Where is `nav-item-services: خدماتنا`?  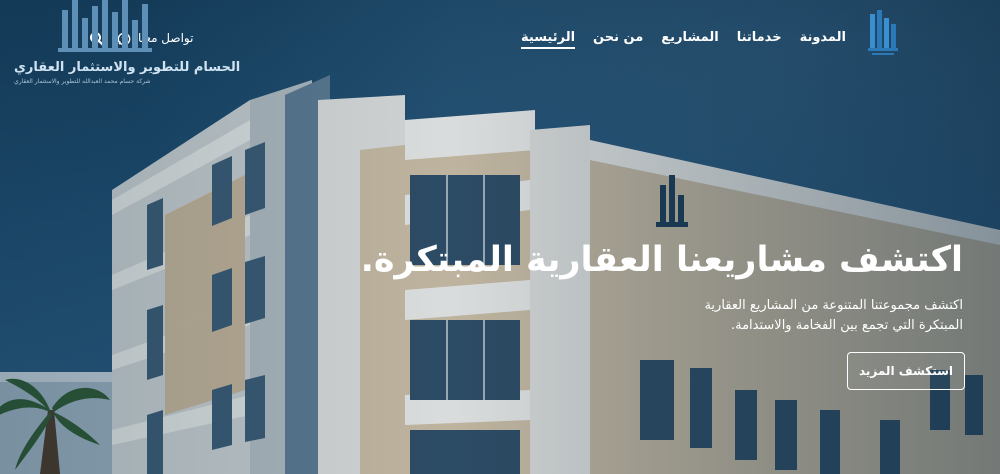
nav-item-services: خدماتنا is located at coordinates (759, 39).